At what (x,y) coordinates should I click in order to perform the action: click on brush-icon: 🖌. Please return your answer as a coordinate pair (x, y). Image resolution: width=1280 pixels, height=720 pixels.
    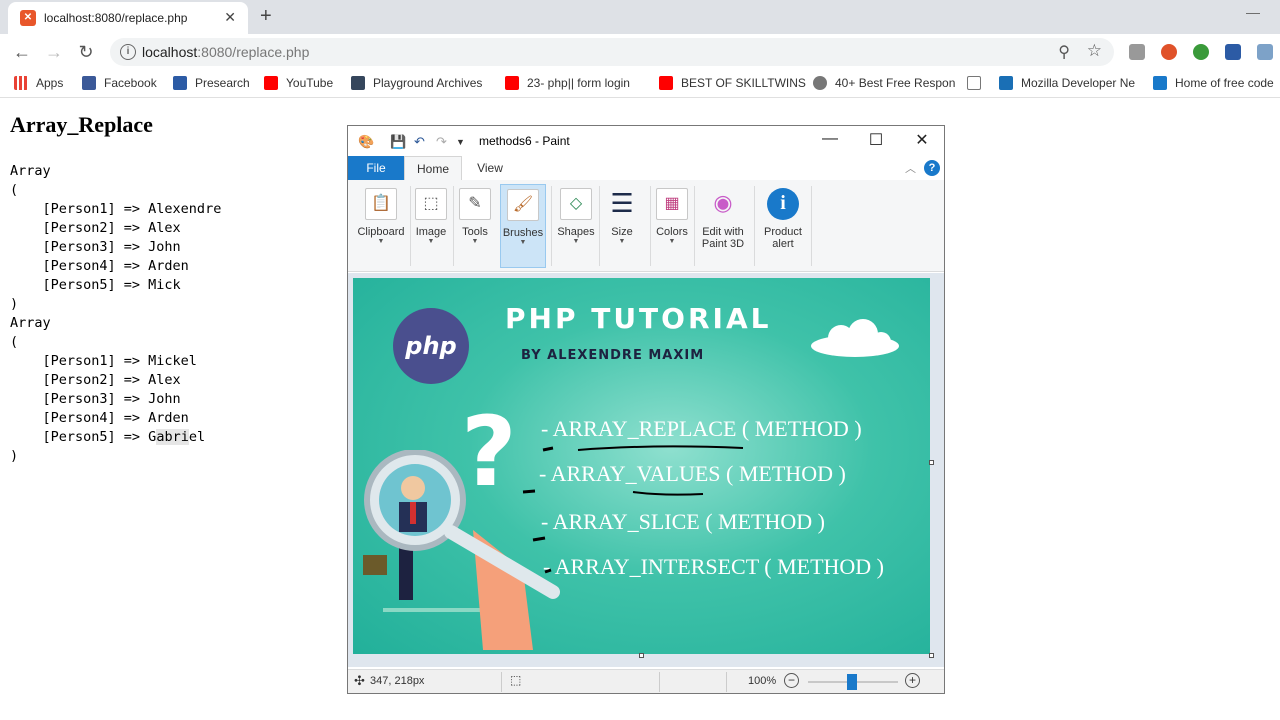
    Looking at the image, I should click on (523, 205).